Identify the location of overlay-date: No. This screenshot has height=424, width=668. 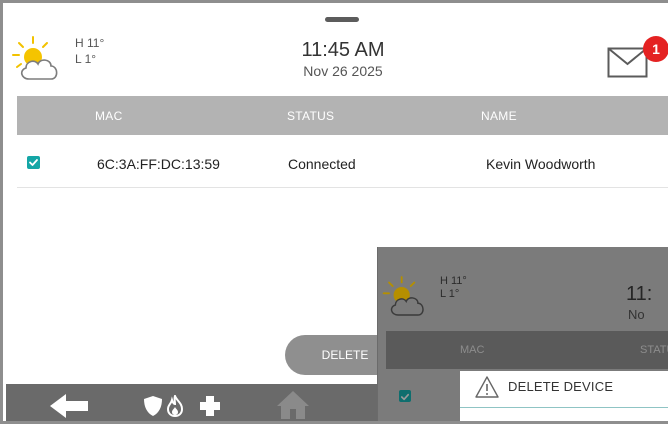
(636, 314).